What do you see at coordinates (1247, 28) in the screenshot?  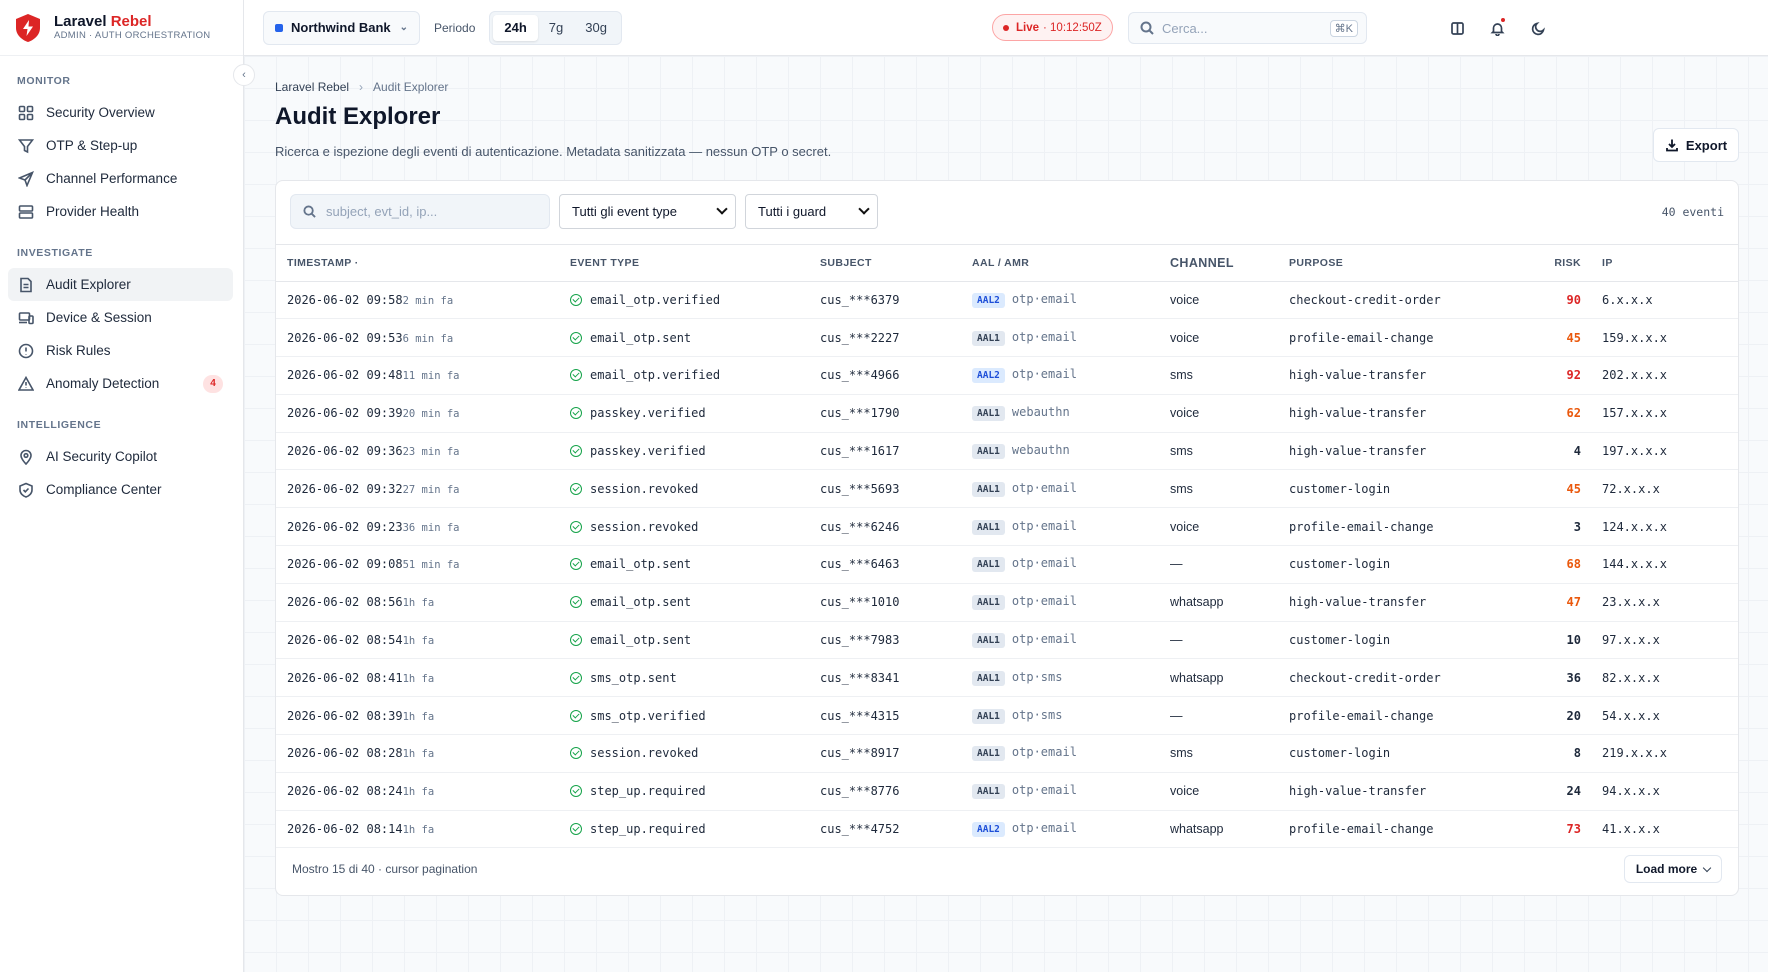 I see `global-search-input: Cerca... ⌘K` at bounding box center [1247, 28].